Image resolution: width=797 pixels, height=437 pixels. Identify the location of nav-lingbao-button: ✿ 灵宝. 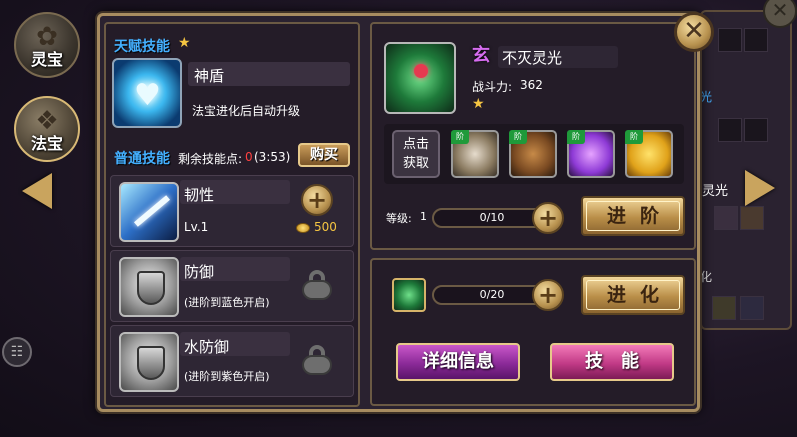
(47, 45).